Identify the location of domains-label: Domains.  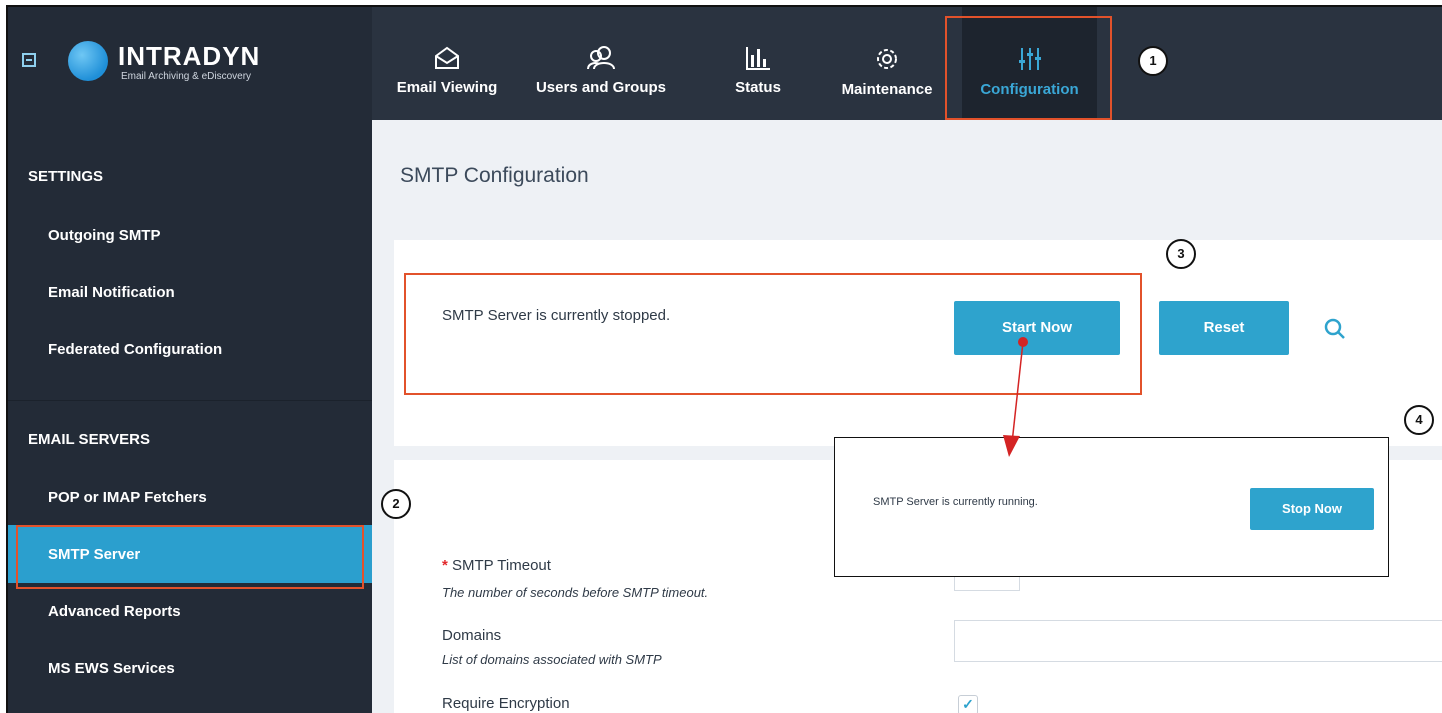
(472, 635).